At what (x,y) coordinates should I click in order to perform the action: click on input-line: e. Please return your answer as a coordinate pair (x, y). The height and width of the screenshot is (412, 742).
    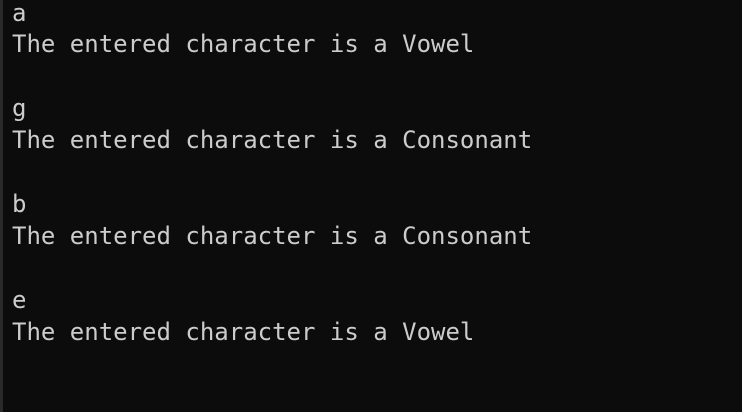
    Looking at the image, I should click on (19, 300).